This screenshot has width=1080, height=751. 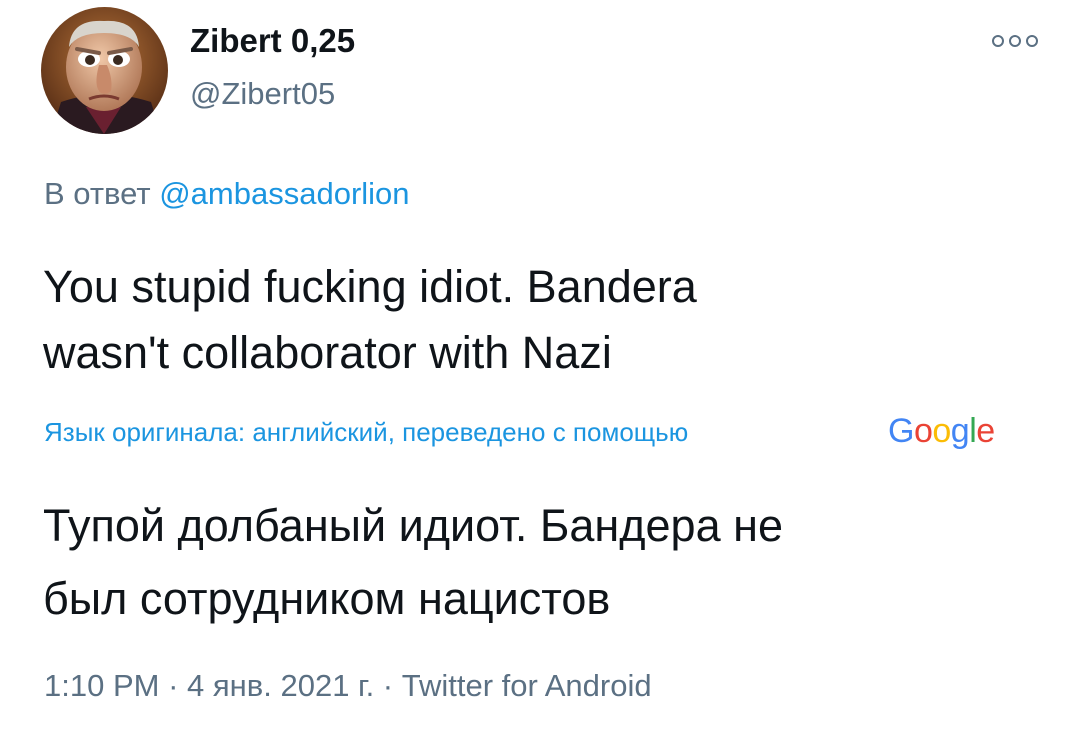 What do you see at coordinates (97, 193) in the screenshot?
I see `reply-prefix: В ответ` at bounding box center [97, 193].